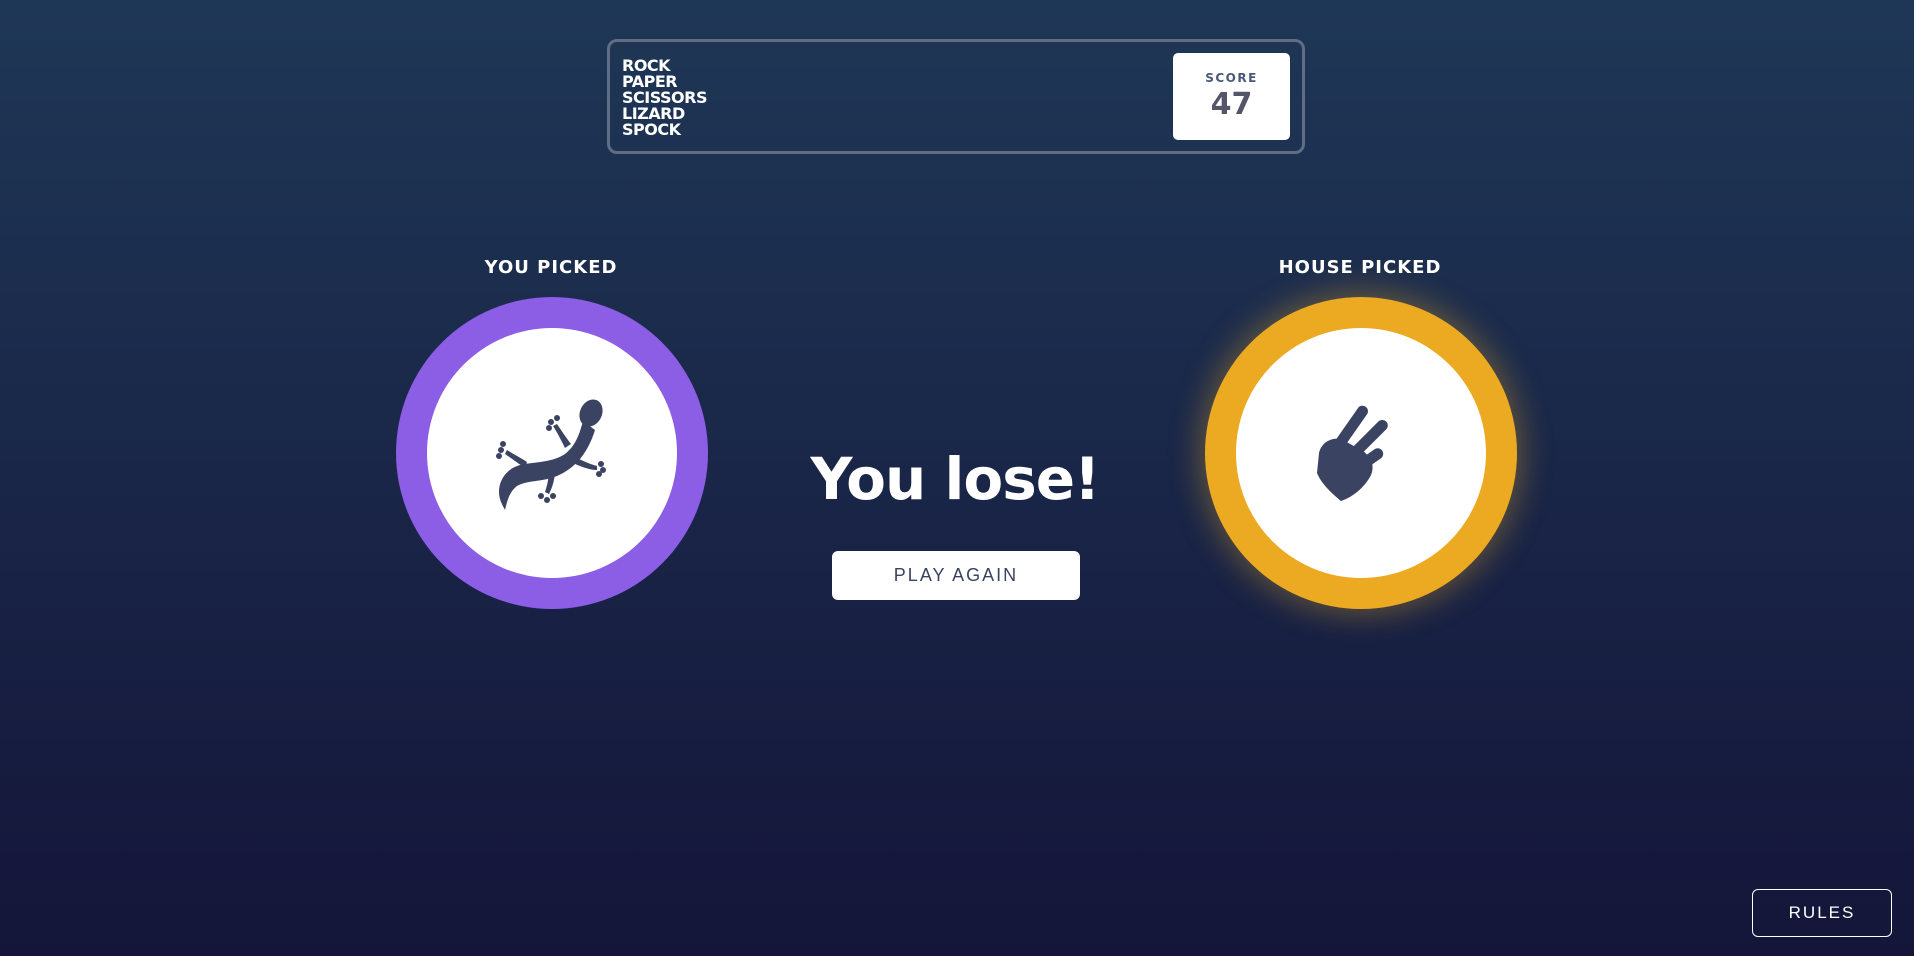  I want to click on house-pick-token, so click(1361, 453).